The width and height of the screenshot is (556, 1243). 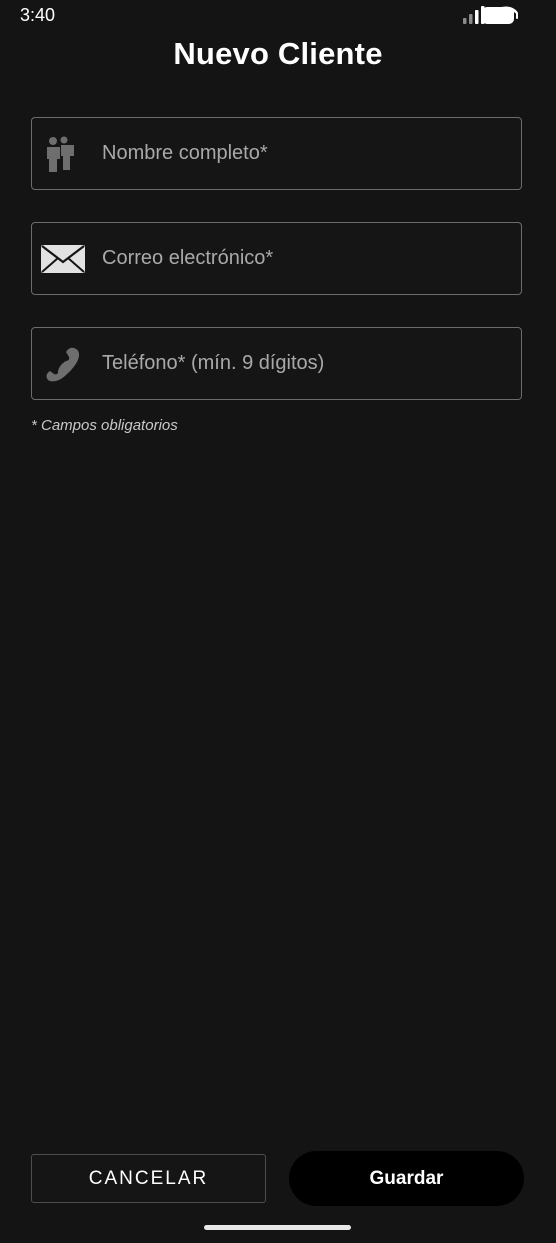 What do you see at coordinates (63, 259) in the screenshot?
I see `envelope-icon` at bounding box center [63, 259].